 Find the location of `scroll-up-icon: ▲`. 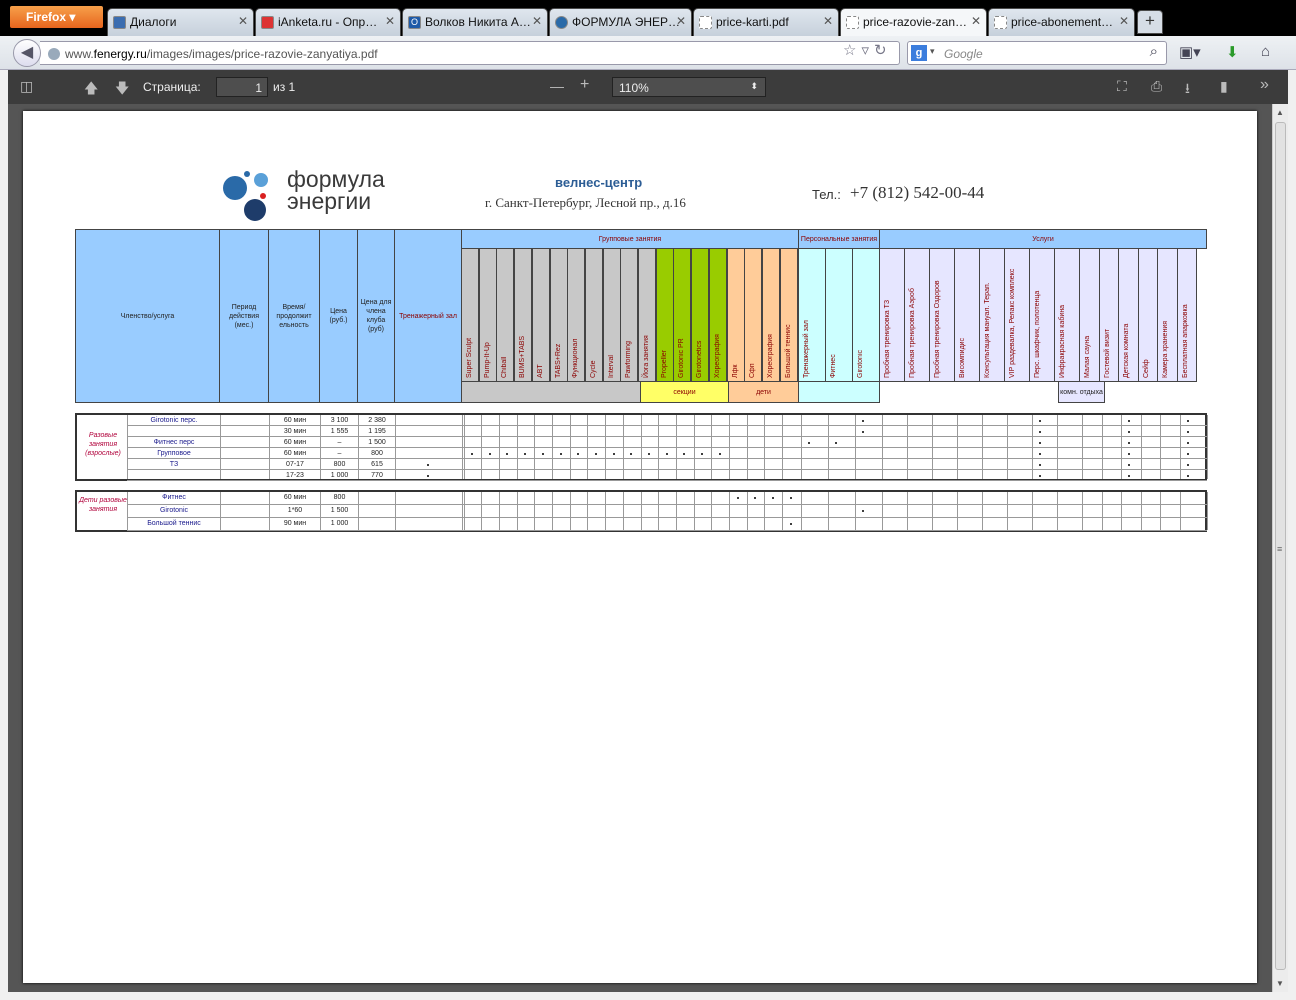

scroll-up-icon: ▲ is located at coordinates (1280, 112).